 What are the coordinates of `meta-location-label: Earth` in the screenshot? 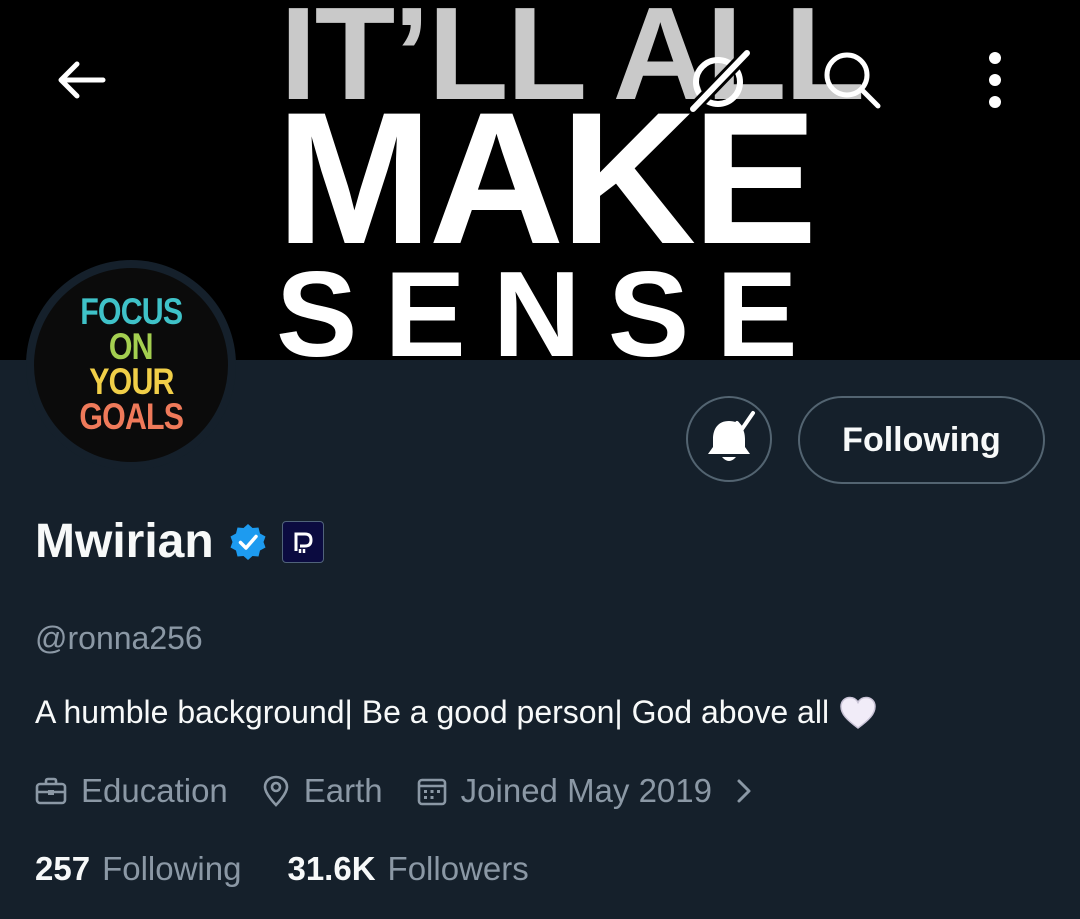 It's located at (343, 790).